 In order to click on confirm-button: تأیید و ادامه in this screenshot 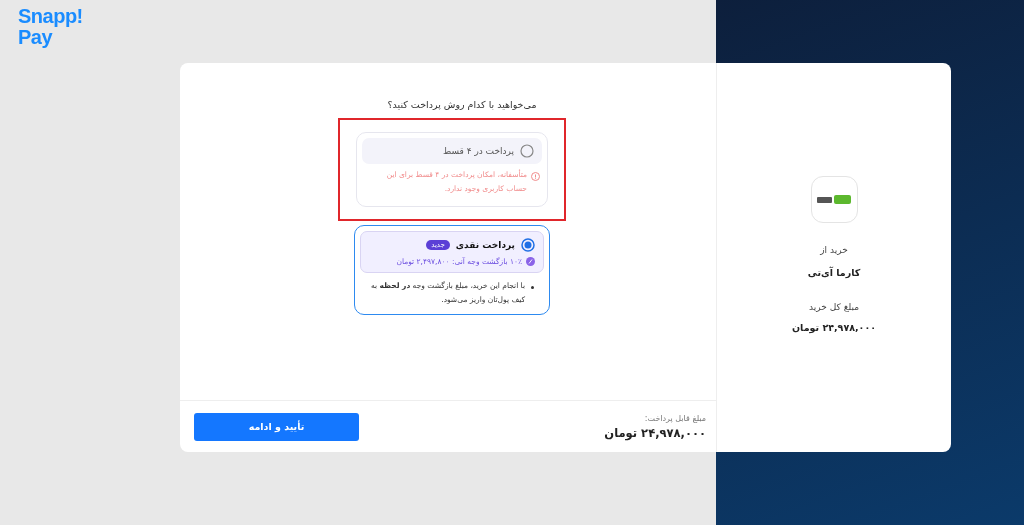, I will do `click(276, 426)`.